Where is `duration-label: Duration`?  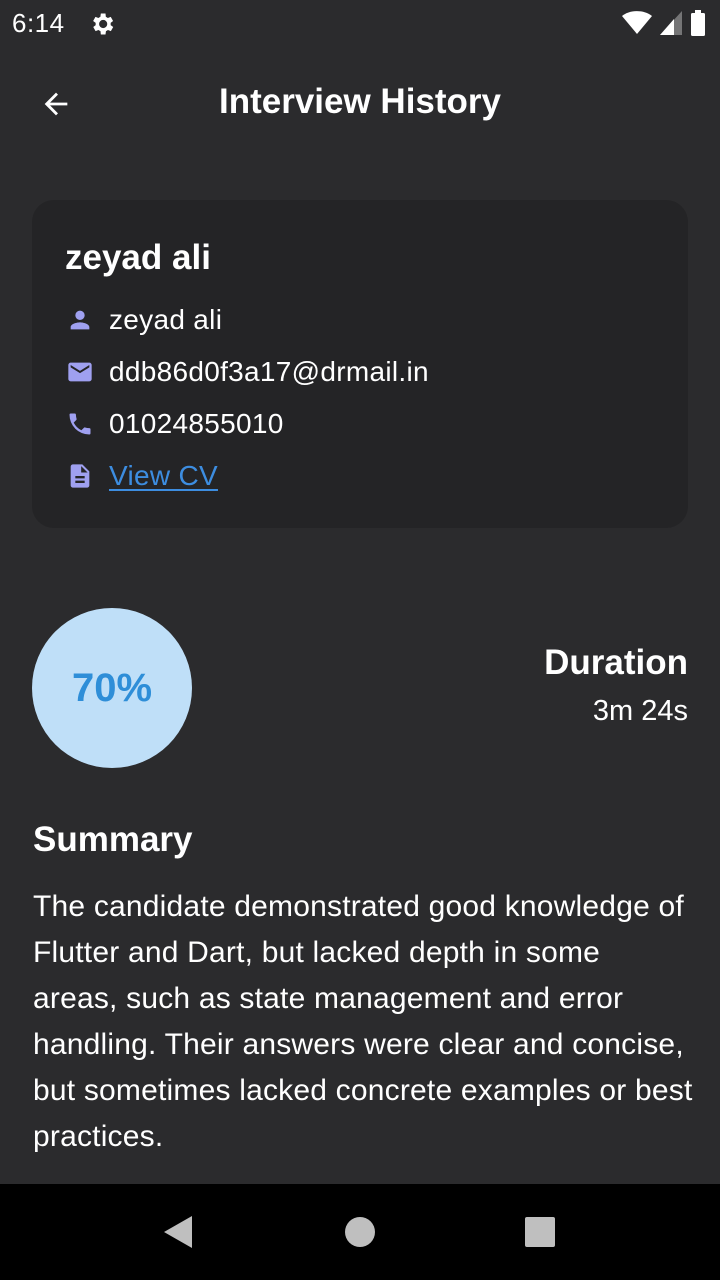 duration-label: Duration is located at coordinates (616, 662).